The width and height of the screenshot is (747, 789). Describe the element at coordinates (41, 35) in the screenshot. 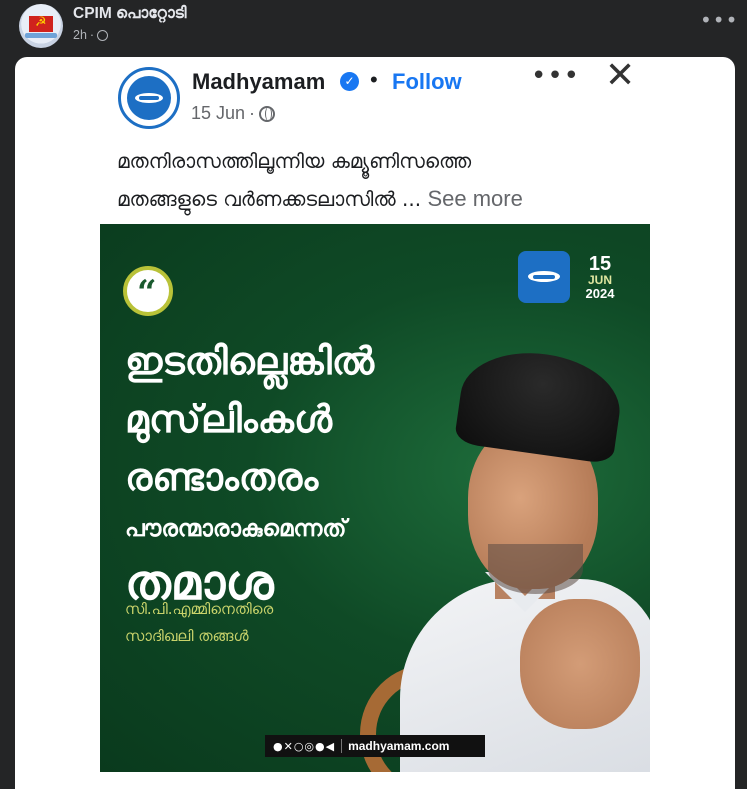

I see `avatar-ribbon` at that location.